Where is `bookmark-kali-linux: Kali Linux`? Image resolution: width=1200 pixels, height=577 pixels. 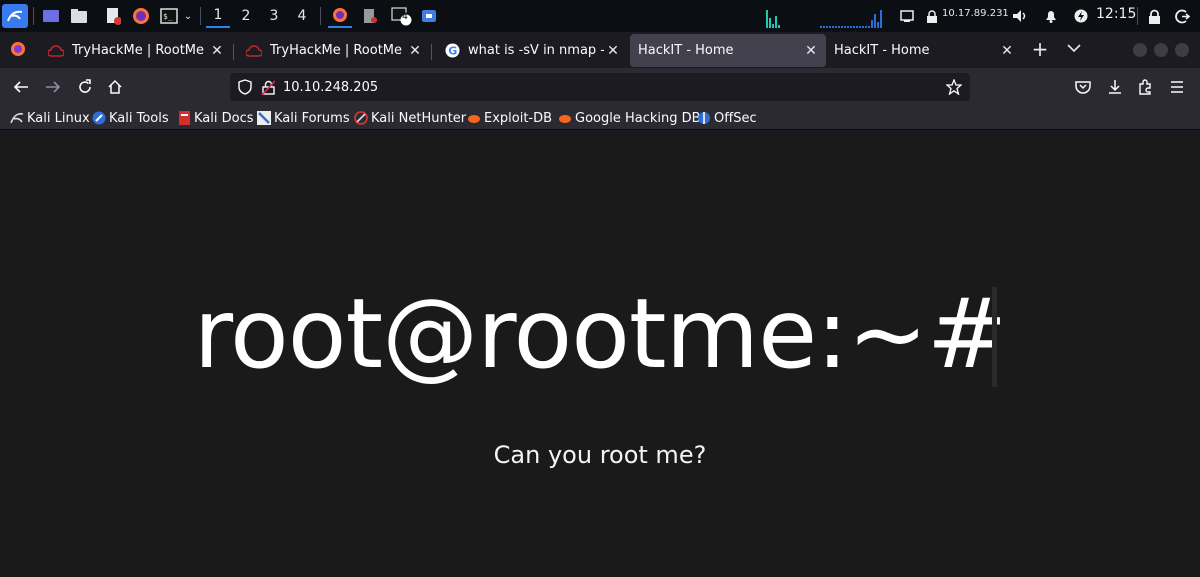 bookmark-kali-linux: Kali Linux is located at coordinates (50, 118).